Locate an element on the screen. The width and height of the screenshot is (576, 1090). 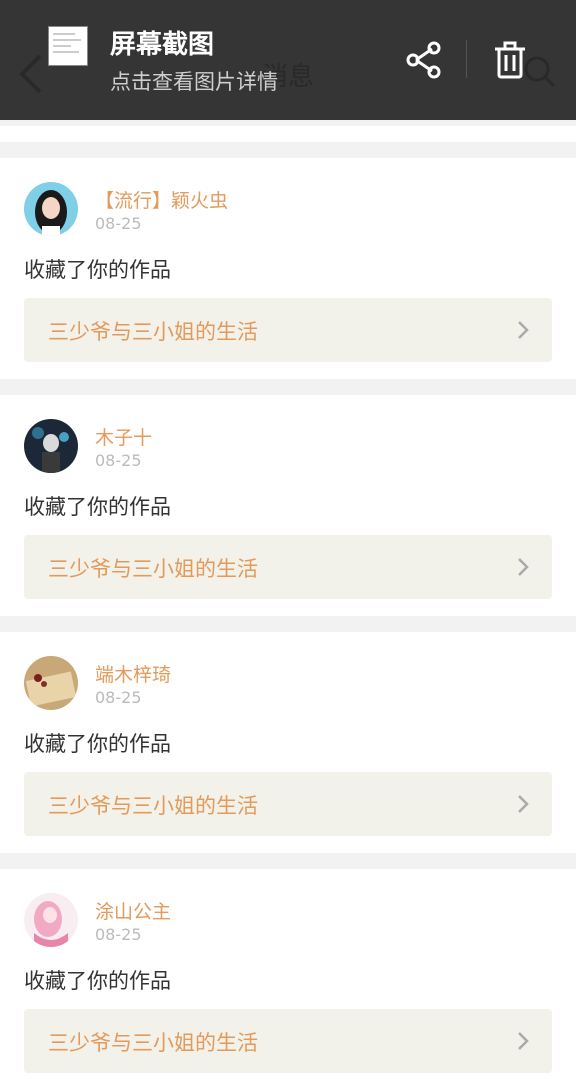
notification-title: 屏幕截图 is located at coordinates (162, 45).